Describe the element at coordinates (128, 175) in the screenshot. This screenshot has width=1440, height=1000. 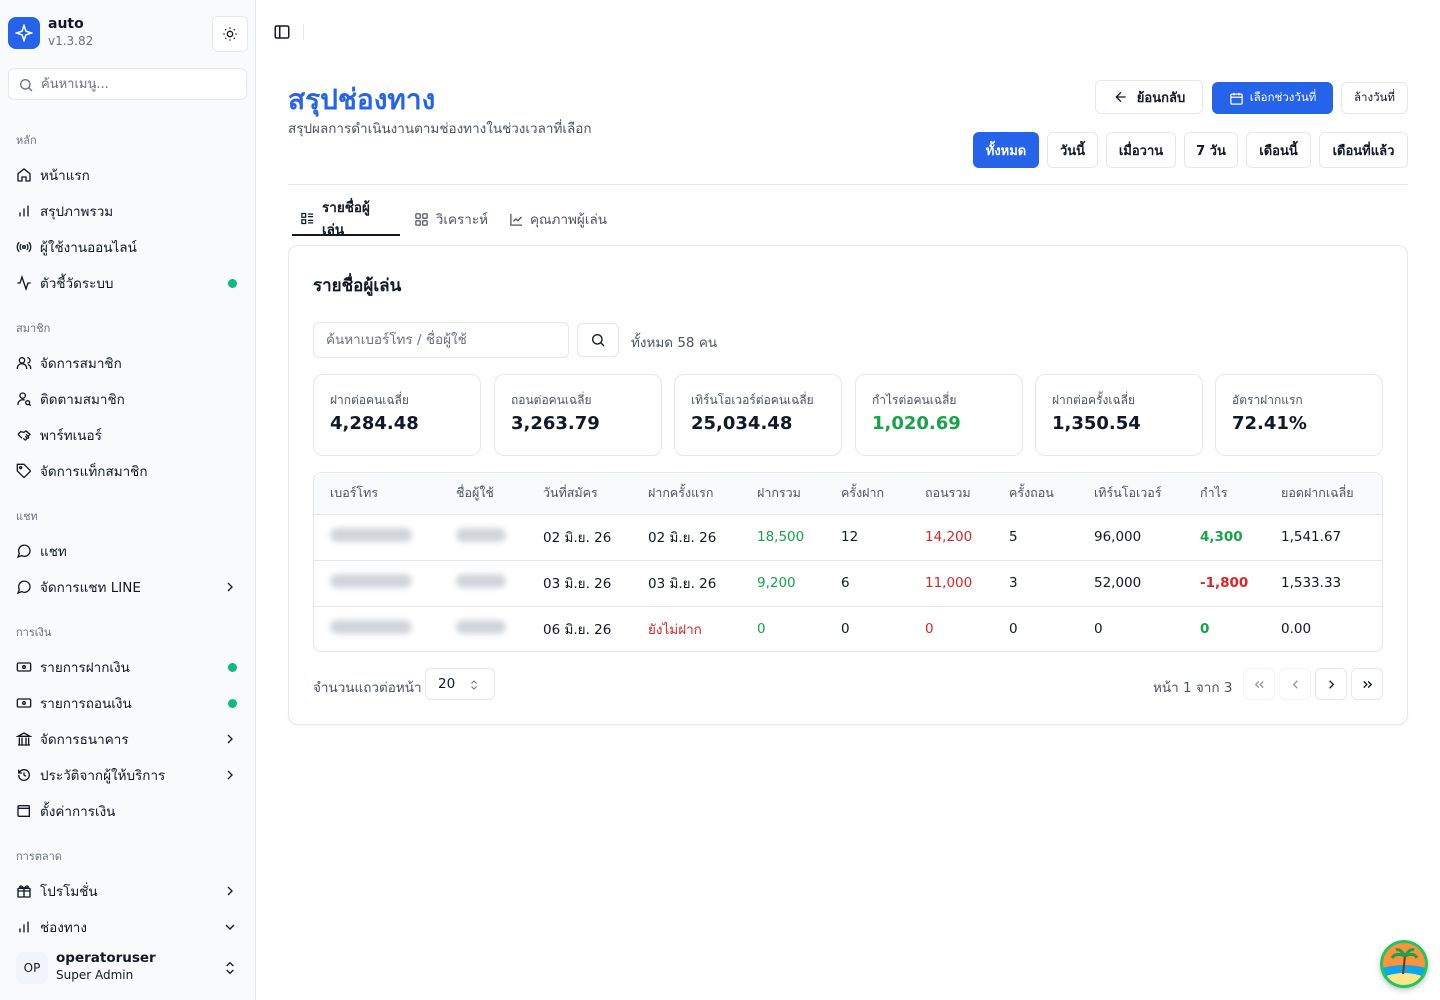
I see `sidebar-item-home: หน้าแรก` at that location.